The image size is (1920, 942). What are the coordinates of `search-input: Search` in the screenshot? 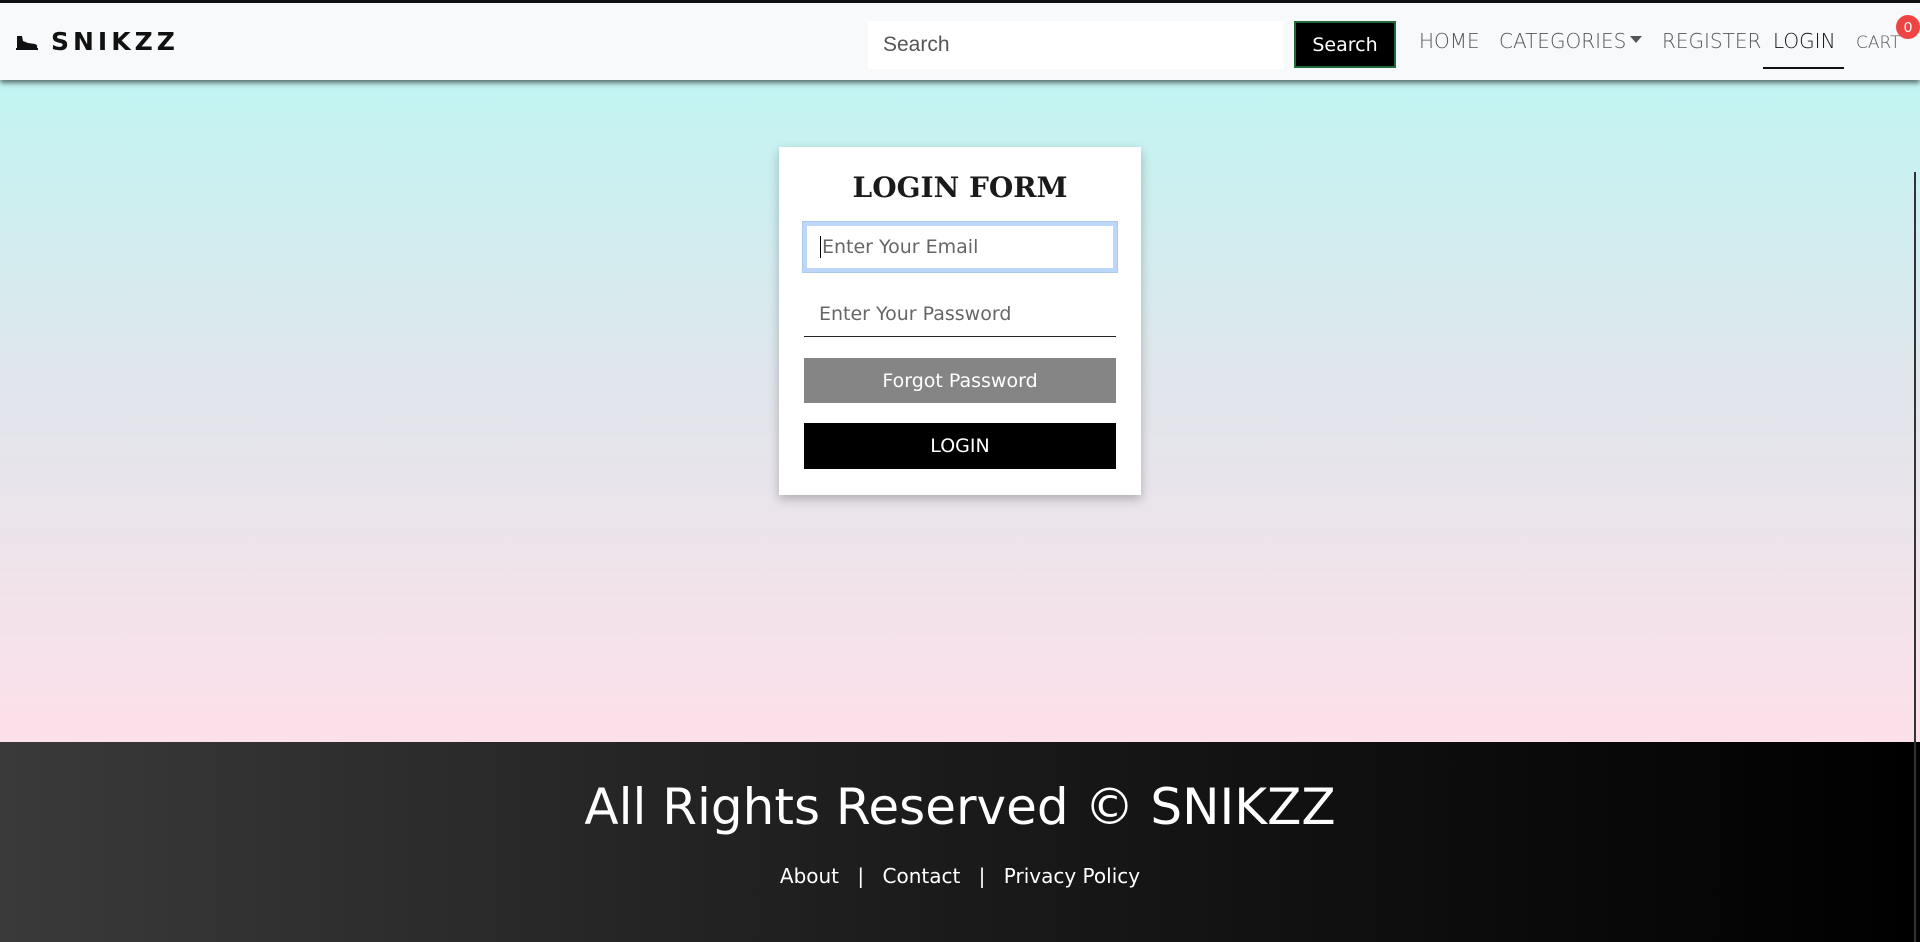 It's located at (1076, 45).